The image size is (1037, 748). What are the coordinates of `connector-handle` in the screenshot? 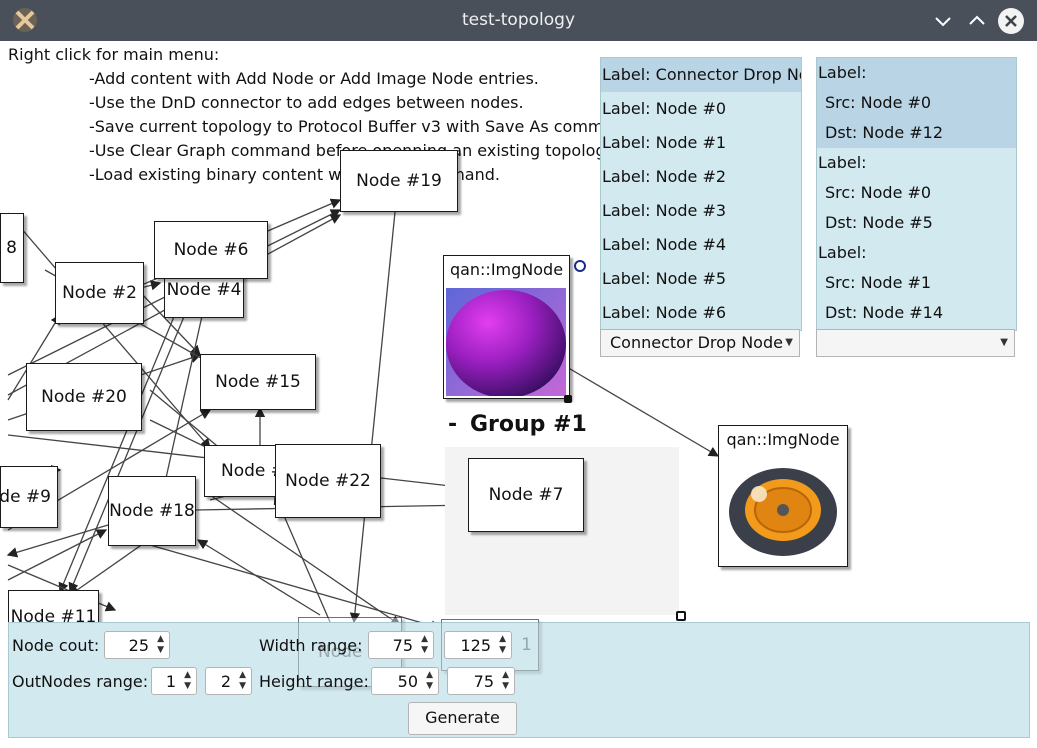 It's located at (580, 266).